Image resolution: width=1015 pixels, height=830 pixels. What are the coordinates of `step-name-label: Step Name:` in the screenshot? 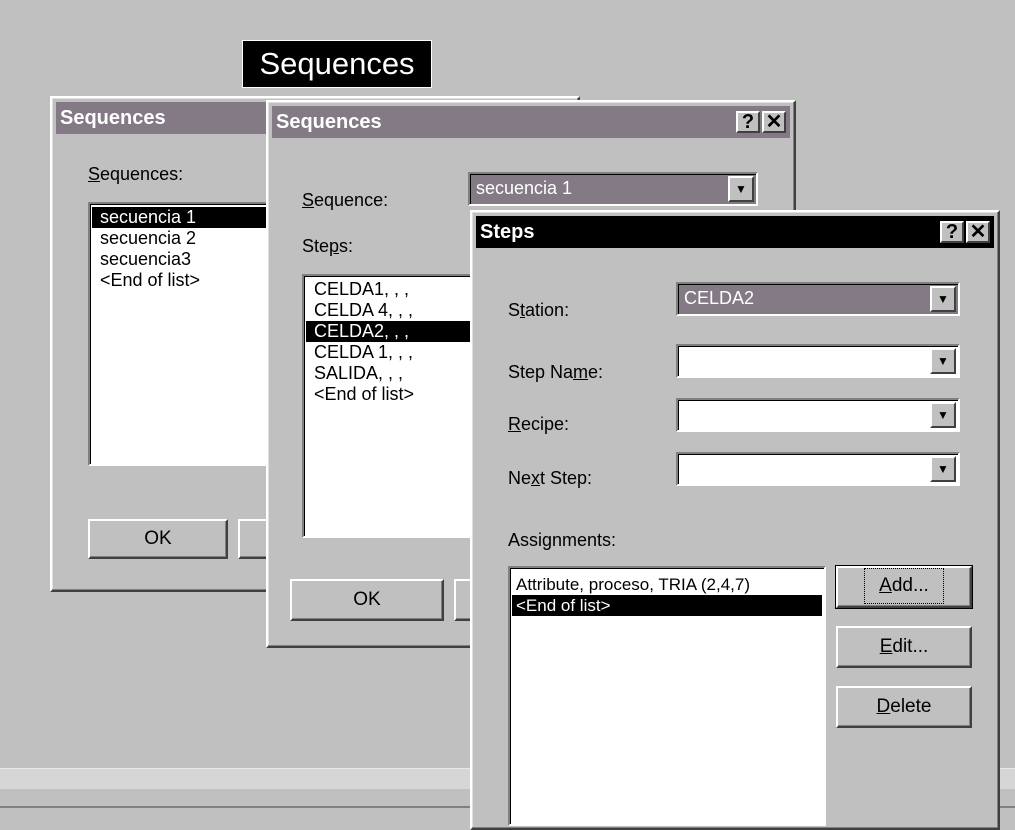 It's located at (555, 372).